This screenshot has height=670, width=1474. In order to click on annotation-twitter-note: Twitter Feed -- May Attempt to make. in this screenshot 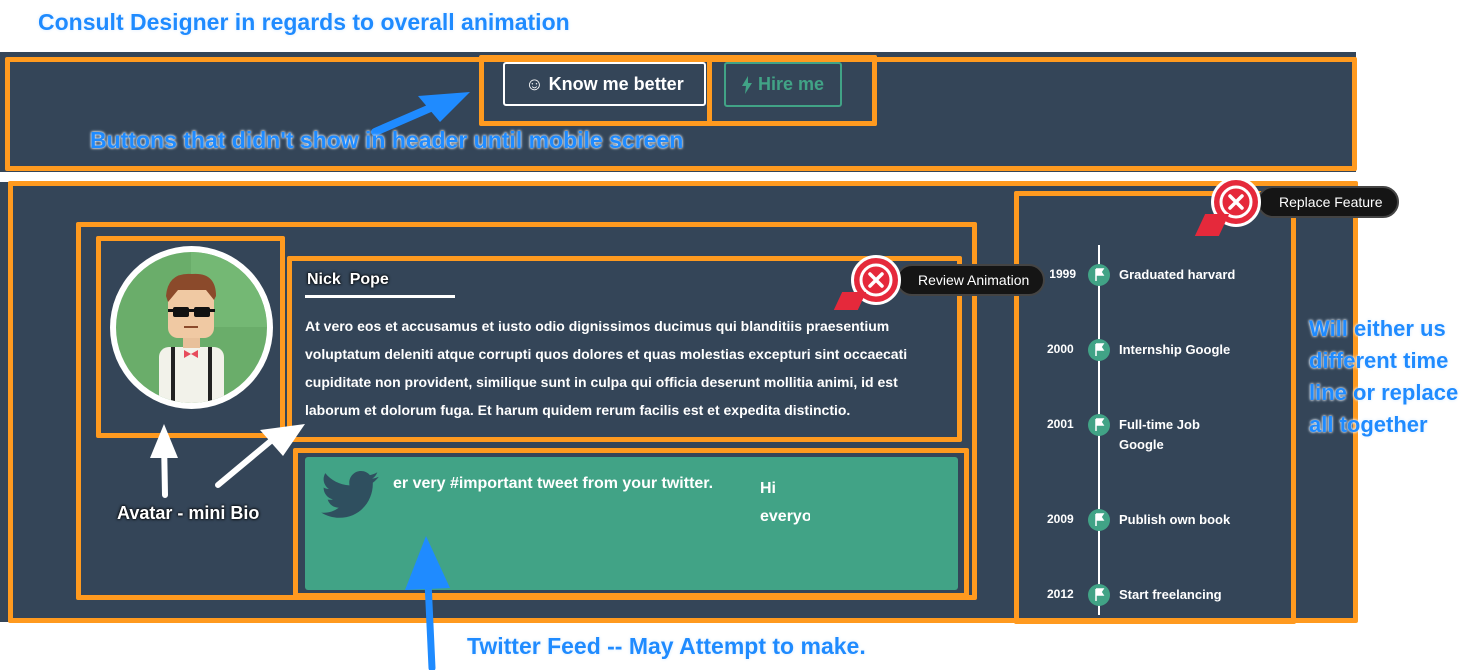, I will do `click(666, 646)`.